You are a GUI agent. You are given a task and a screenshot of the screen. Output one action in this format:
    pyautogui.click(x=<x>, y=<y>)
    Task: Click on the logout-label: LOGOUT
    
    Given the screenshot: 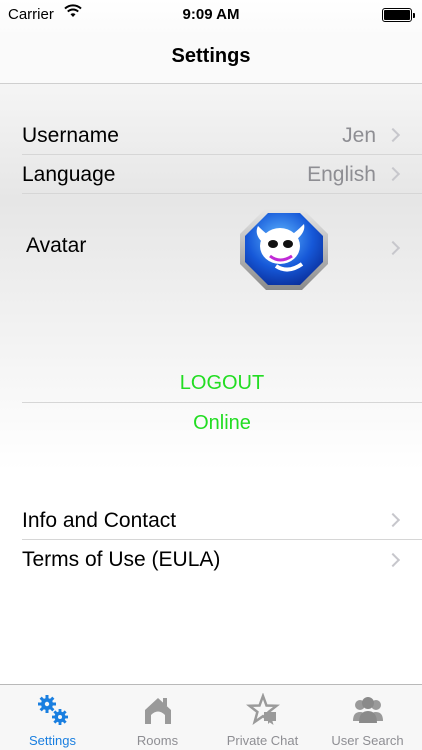 What is the action you would take?
    pyautogui.click(x=222, y=383)
    